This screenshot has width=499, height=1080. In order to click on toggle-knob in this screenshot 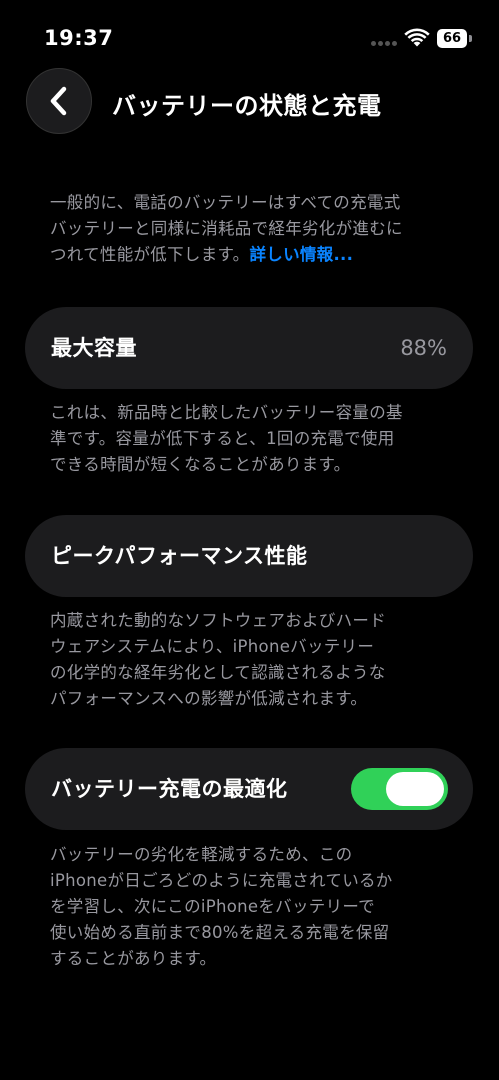, I will do `click(415, 789)`.